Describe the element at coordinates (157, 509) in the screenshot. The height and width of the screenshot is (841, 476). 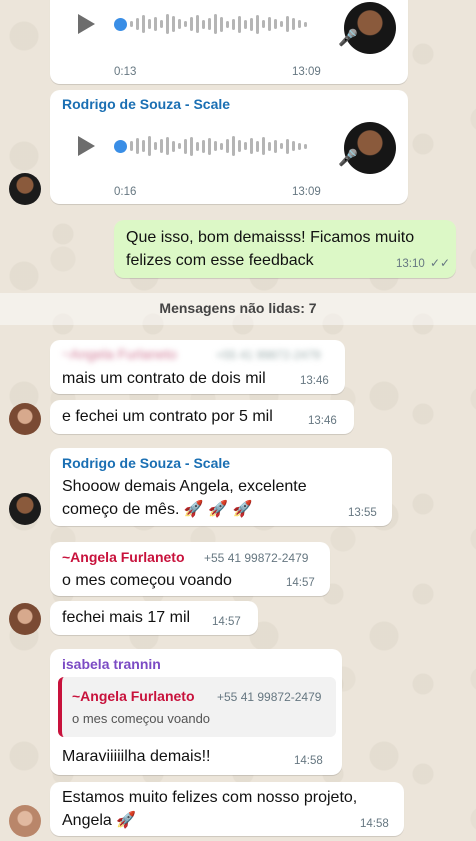
I see `message-text: começo de mês. 🚀 🚀 🚀` at that location.